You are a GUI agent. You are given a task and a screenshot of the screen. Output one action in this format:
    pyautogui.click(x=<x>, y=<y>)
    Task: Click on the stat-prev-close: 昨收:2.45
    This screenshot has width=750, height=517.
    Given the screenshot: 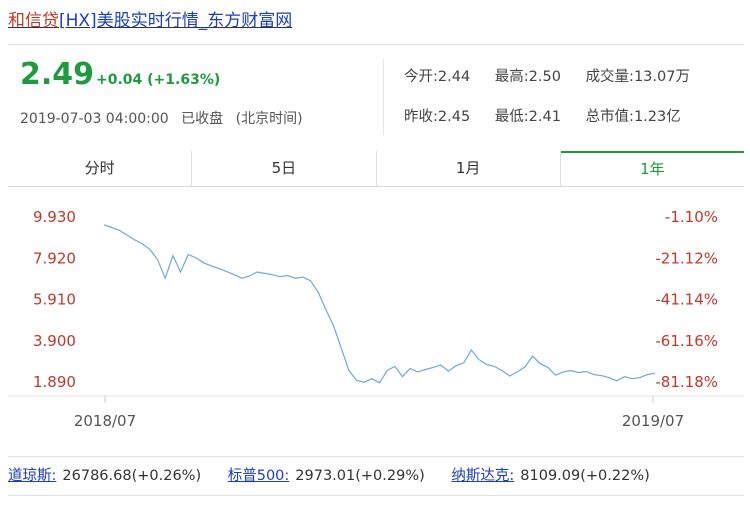 What is the action you would take?
    pyautogui.click(x=437, y=117)
    